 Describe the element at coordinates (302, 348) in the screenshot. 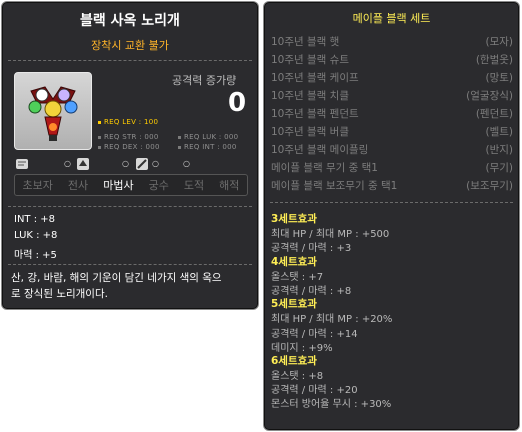

I see `set-effect-line: 데미지 : +9%` at that location.